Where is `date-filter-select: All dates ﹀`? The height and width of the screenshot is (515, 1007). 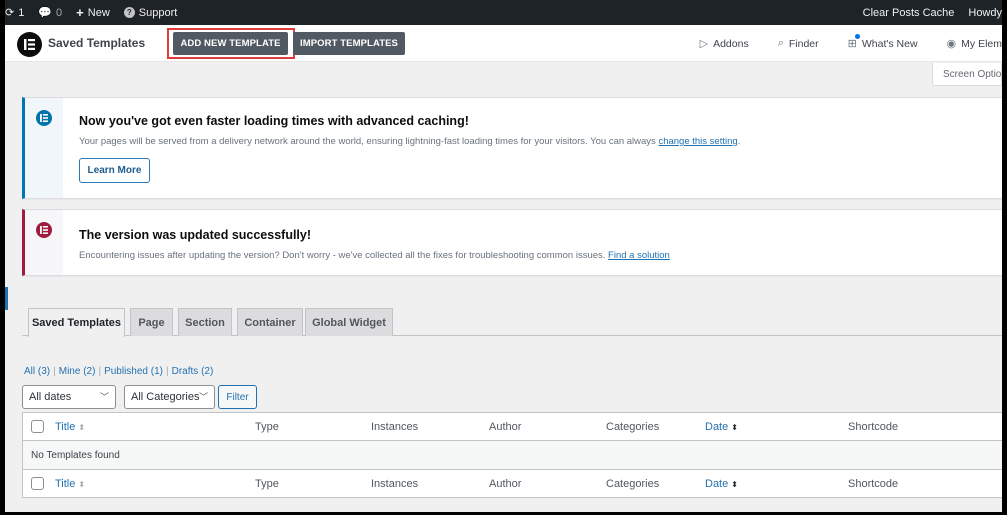 date-filter-select: All dates ﹀ is located at coordinates (69, 397).